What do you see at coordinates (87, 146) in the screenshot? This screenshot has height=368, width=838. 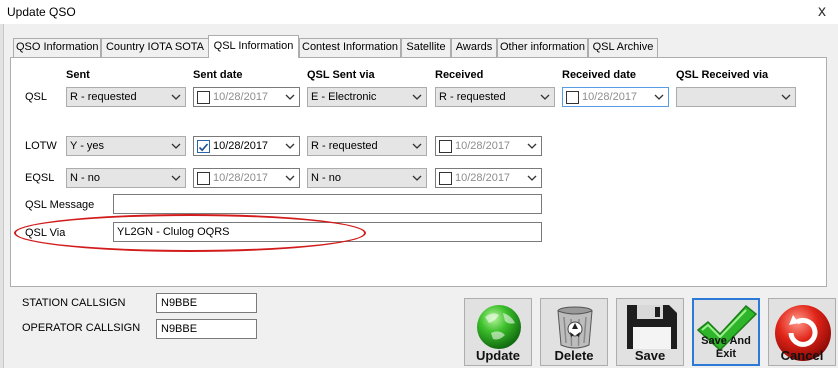 I see `lotw-sent-value: Y - yes` at bounding box center [87, 146].